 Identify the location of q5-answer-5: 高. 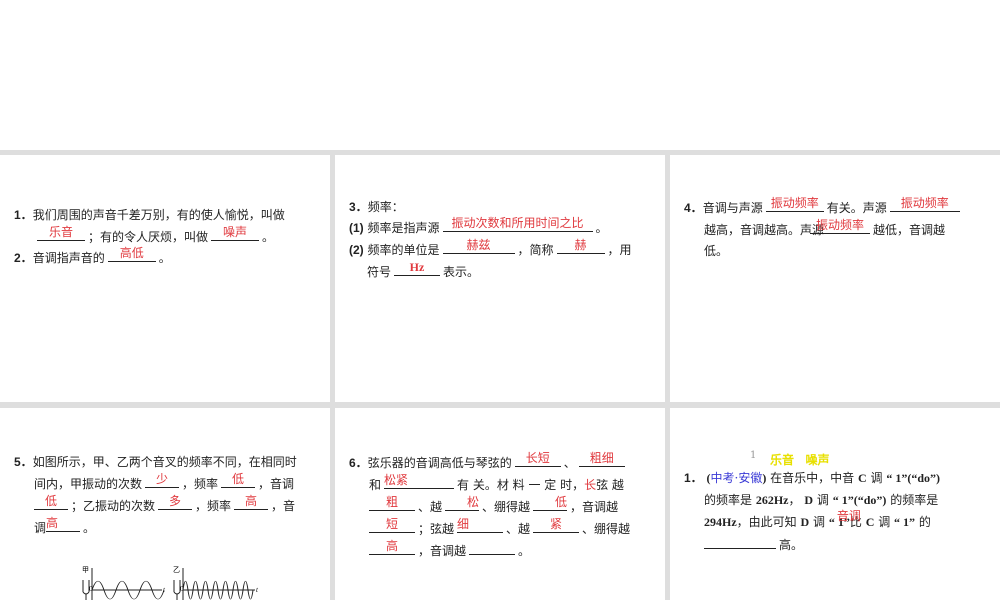
(251, 501).